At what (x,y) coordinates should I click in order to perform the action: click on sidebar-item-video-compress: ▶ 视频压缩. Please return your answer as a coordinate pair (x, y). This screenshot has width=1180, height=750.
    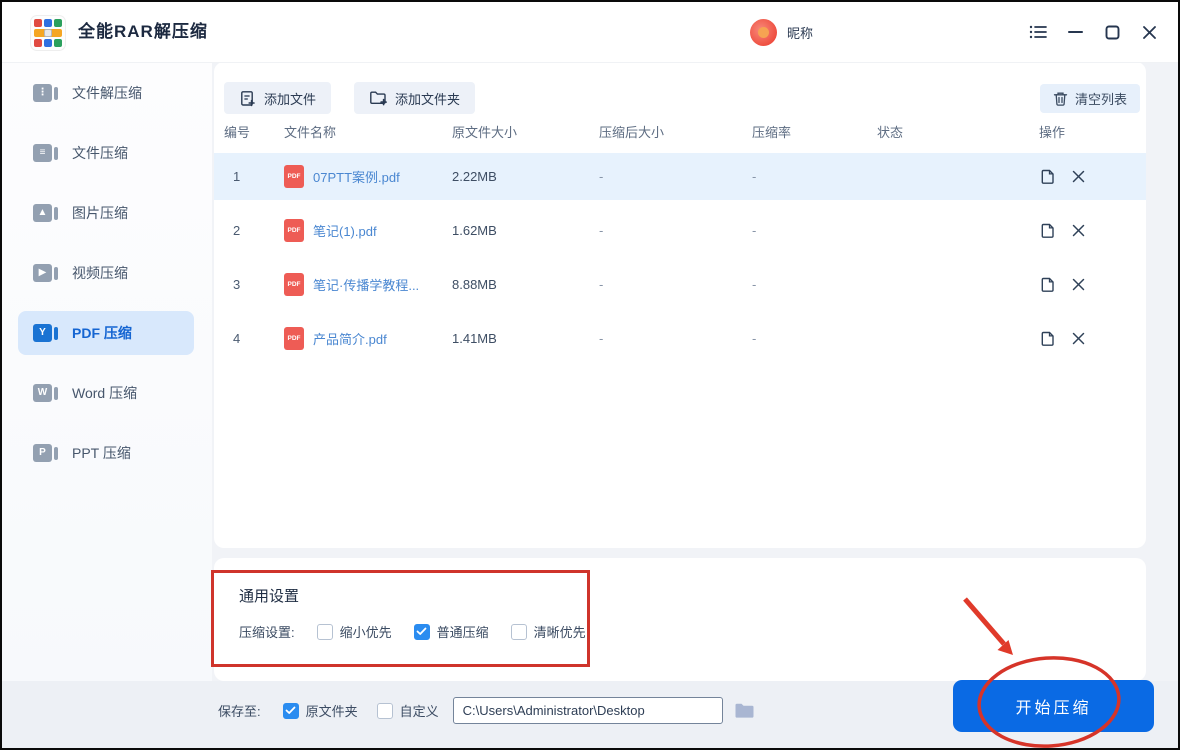
    Looking at the image, I should click on (106, 273).